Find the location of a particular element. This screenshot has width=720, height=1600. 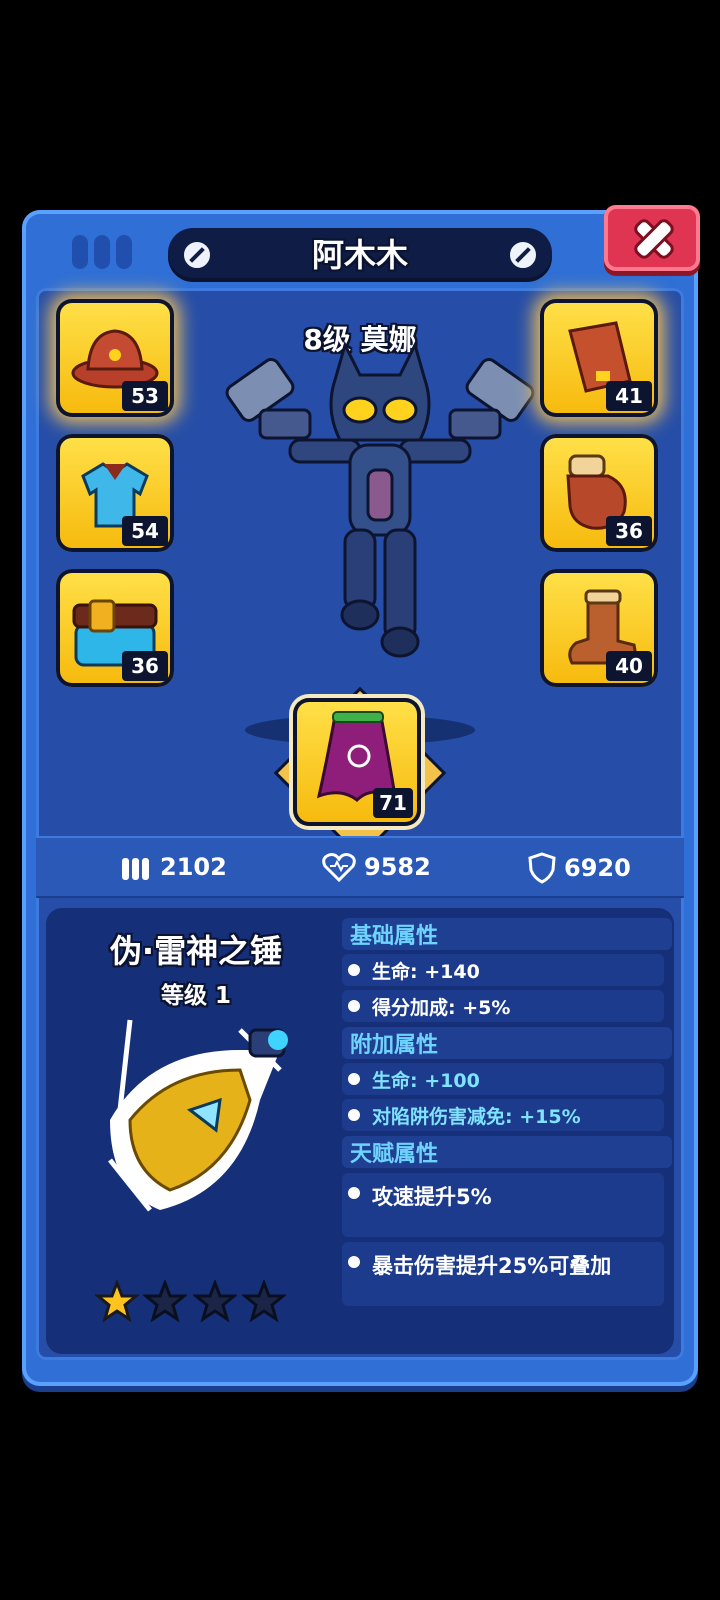

health-stat: 9582 is located at coordinates (376, 867).